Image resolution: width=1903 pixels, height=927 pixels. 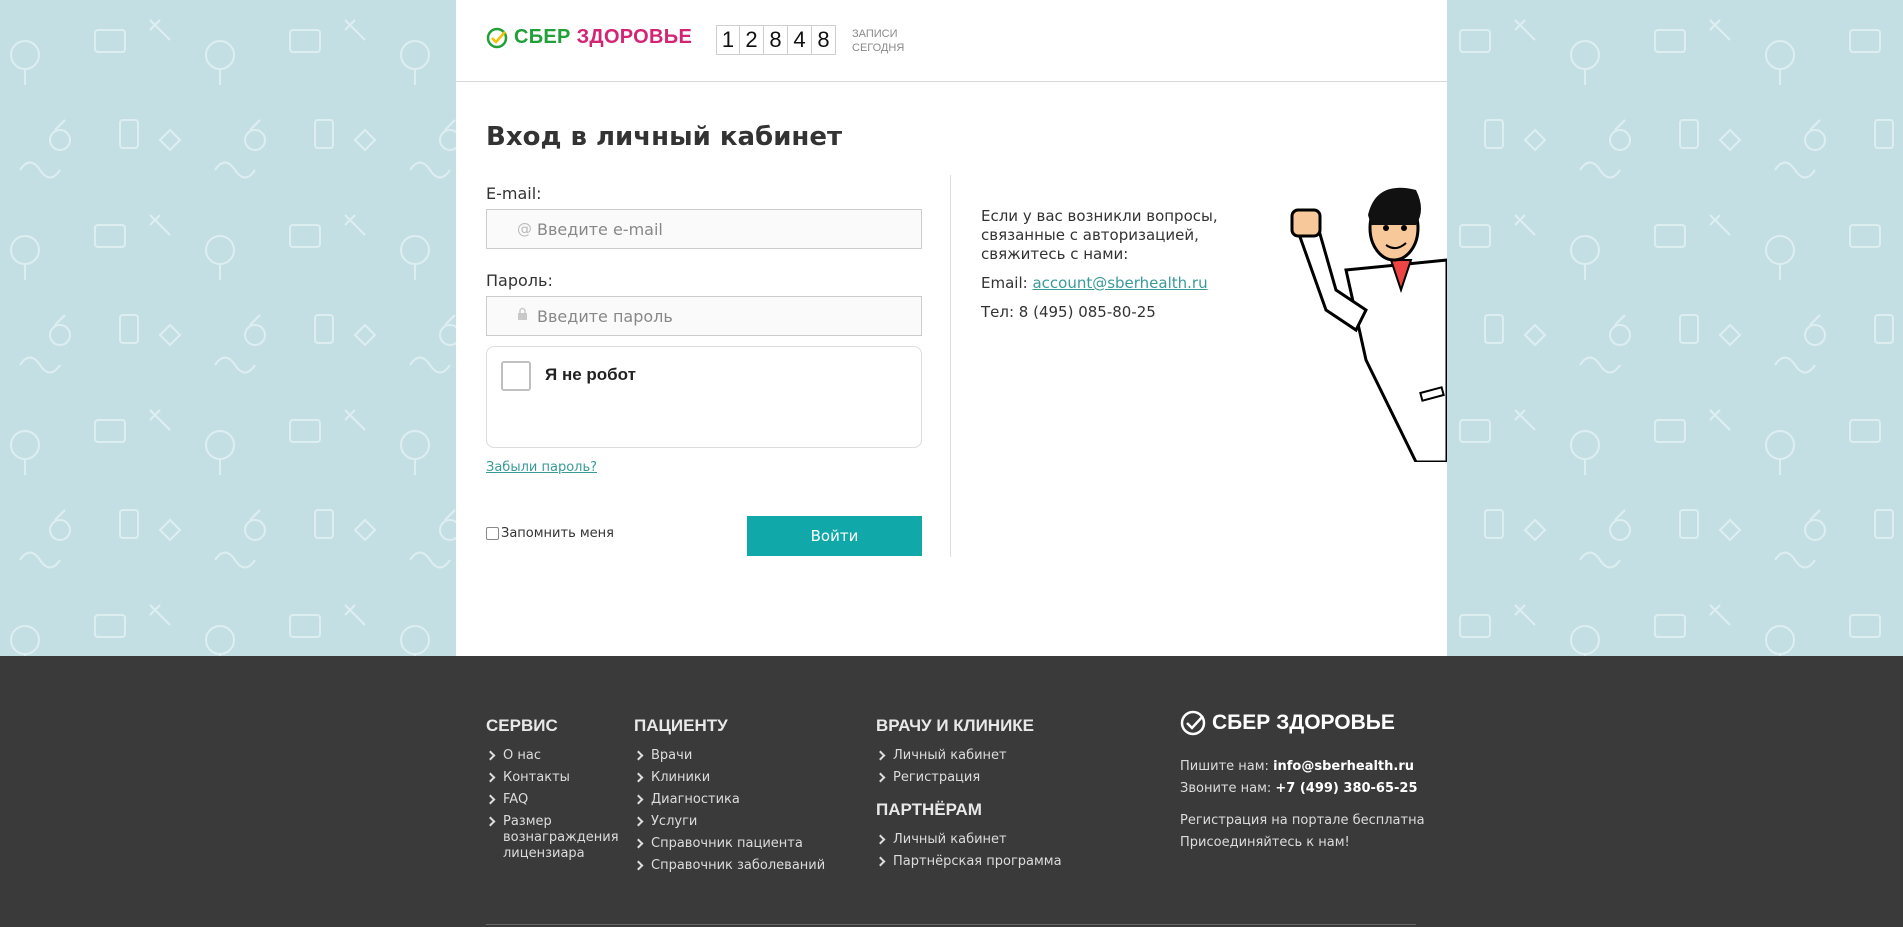 I want to click on recaptcha-checkbox, so click(x=516, y=376).